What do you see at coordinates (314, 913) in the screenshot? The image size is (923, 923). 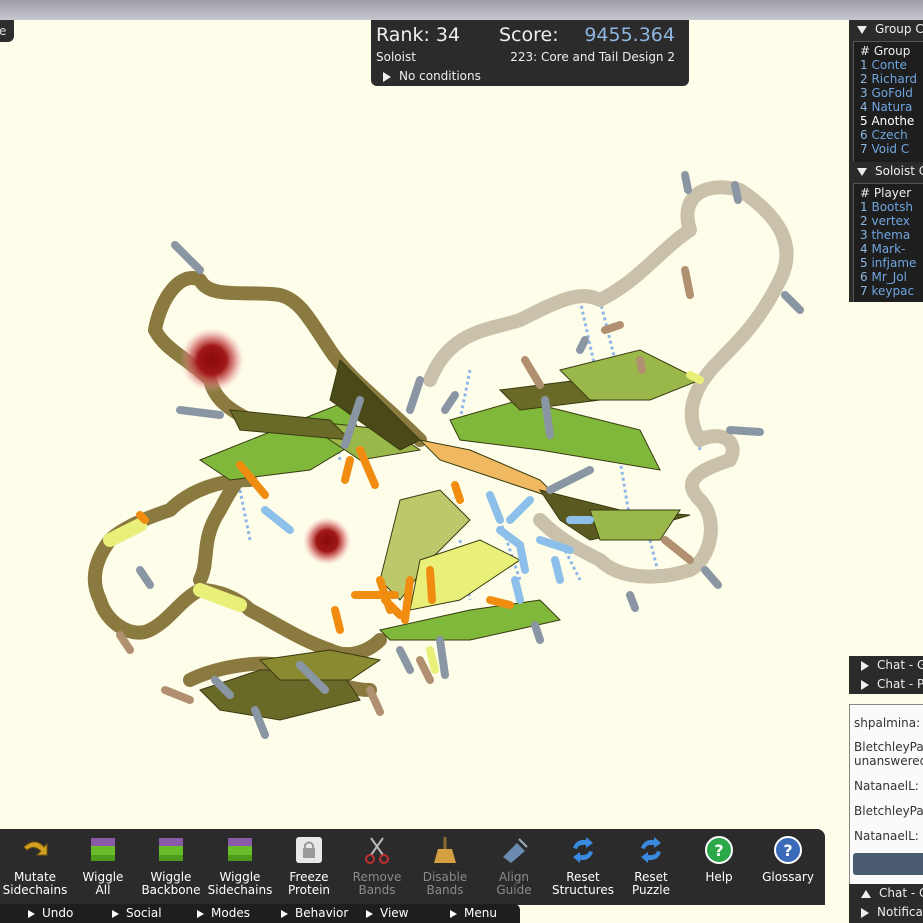 I see `menu-behavior: Behavior` at bounding box center [314, 913].